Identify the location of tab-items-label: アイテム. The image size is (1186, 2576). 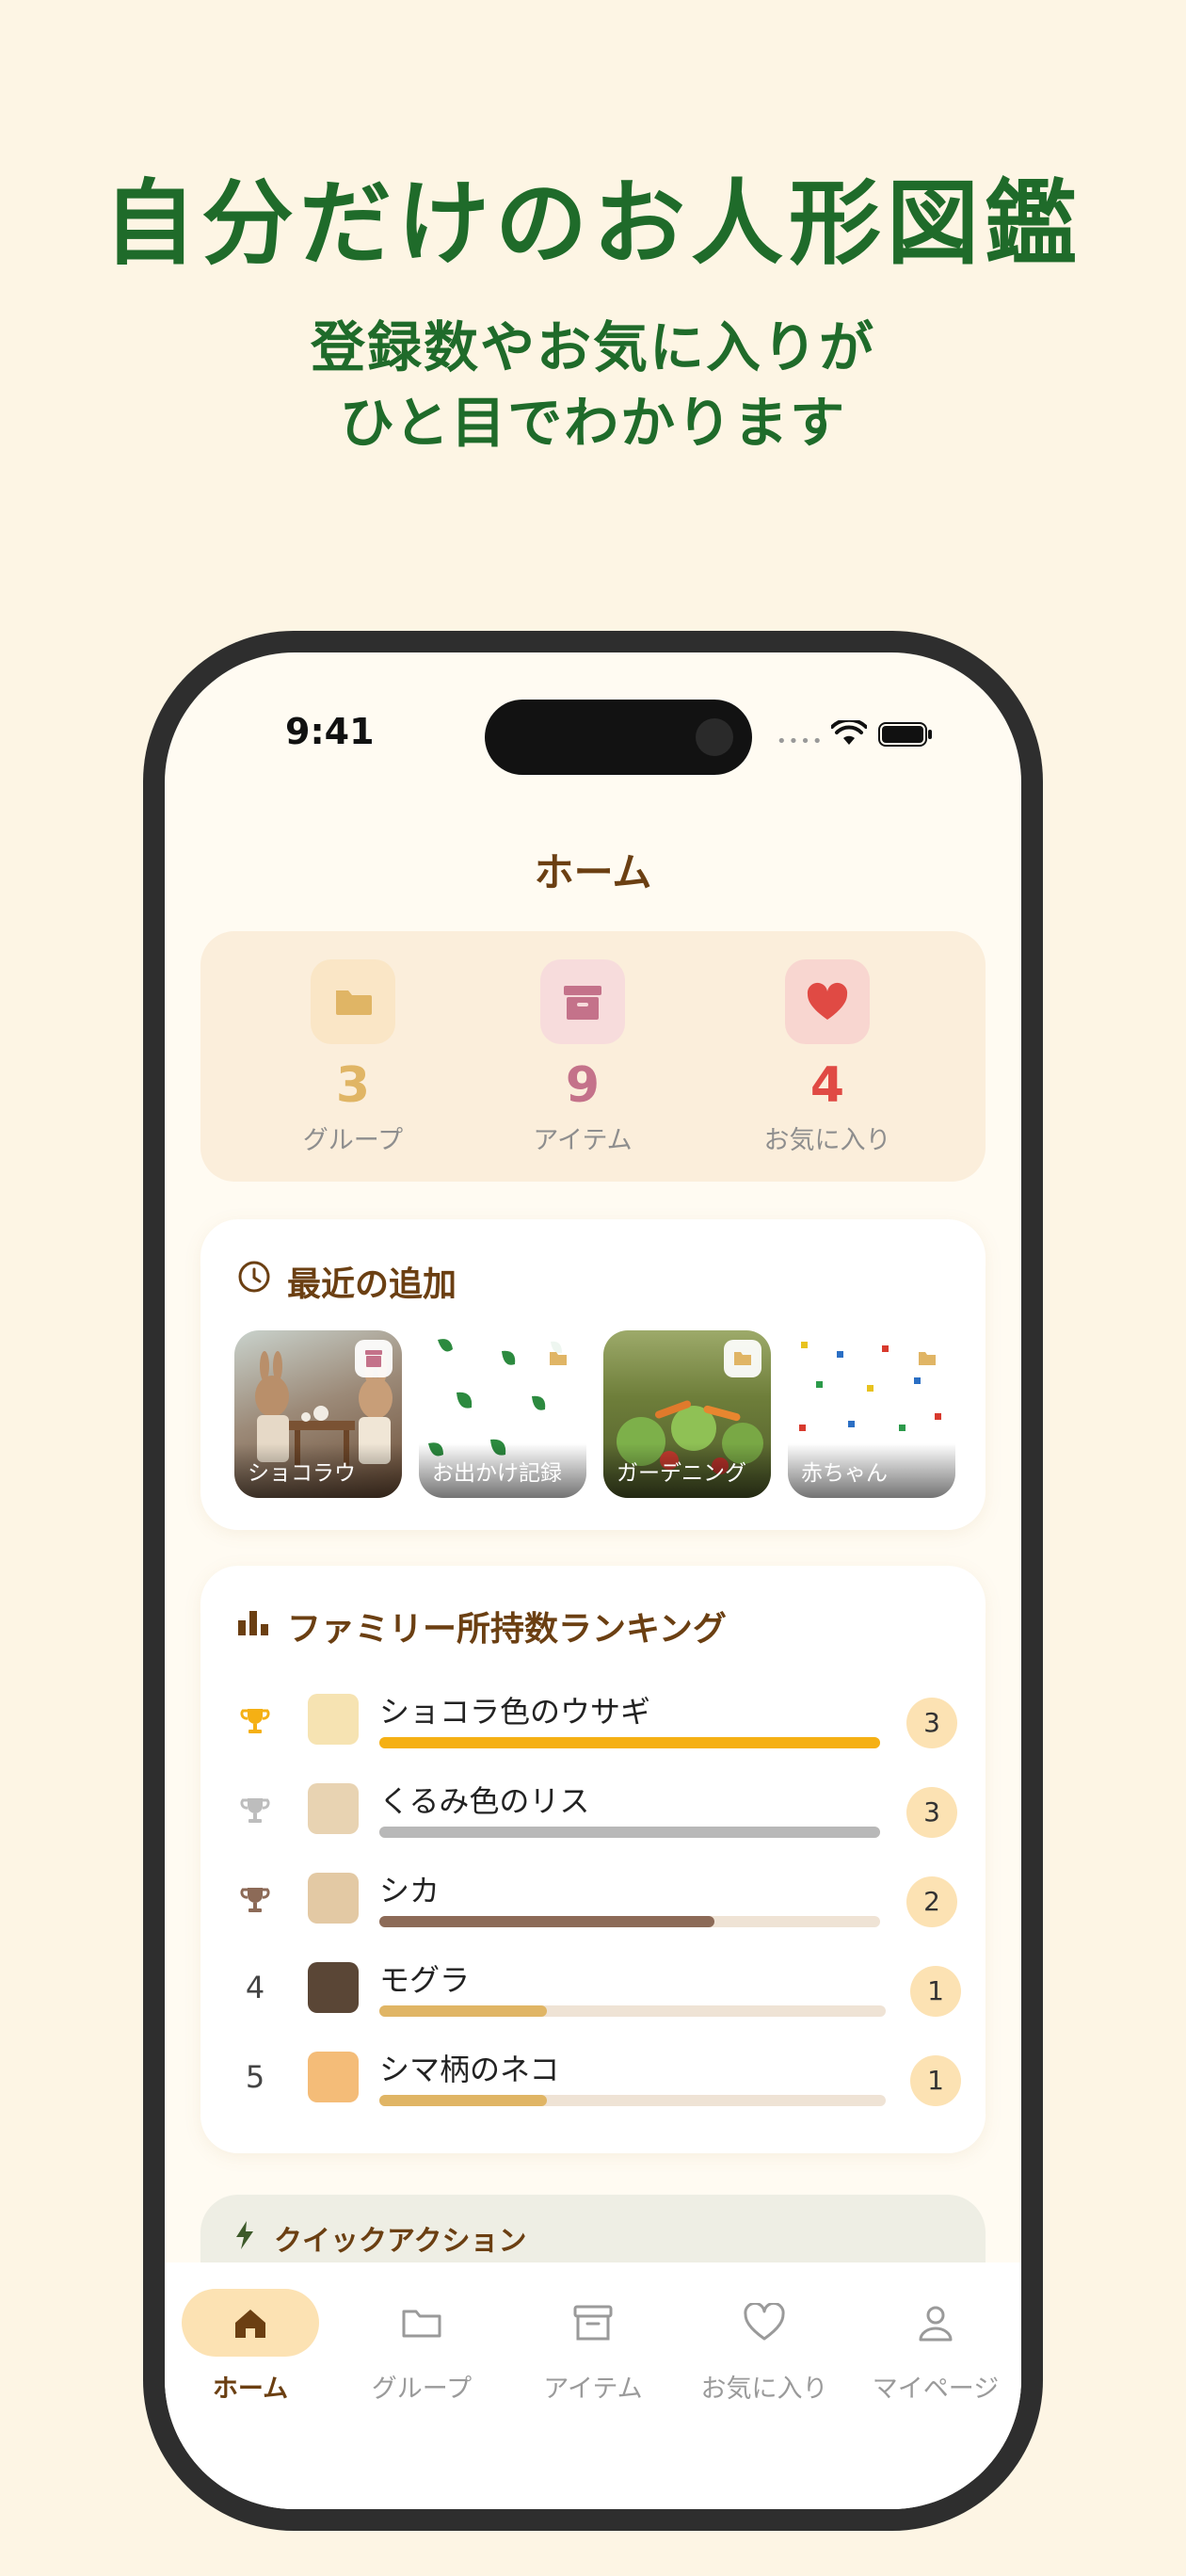
(593, 2389).